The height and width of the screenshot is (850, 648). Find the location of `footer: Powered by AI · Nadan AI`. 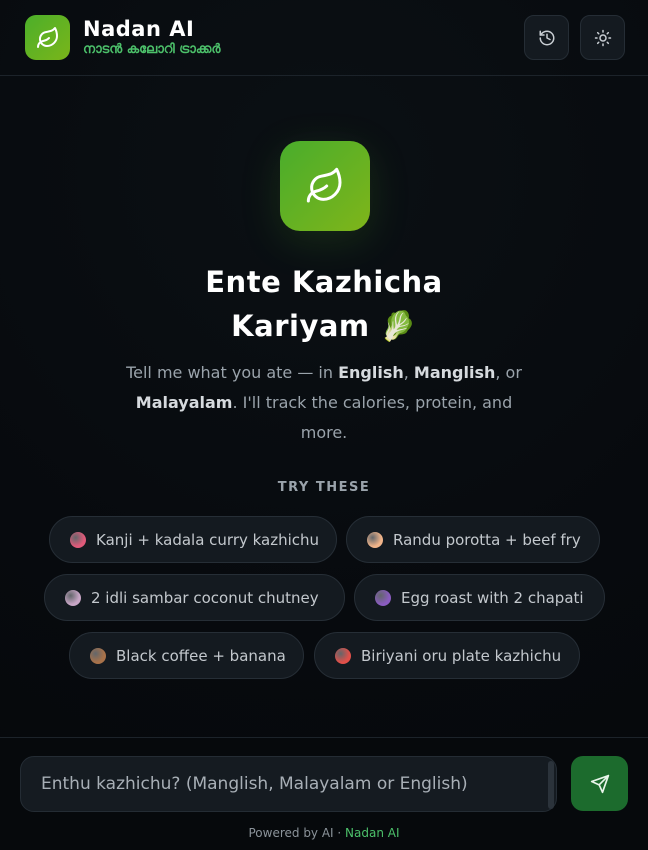

footer: Powered by AI · Nadan AI is located at coordinates (324, 833).